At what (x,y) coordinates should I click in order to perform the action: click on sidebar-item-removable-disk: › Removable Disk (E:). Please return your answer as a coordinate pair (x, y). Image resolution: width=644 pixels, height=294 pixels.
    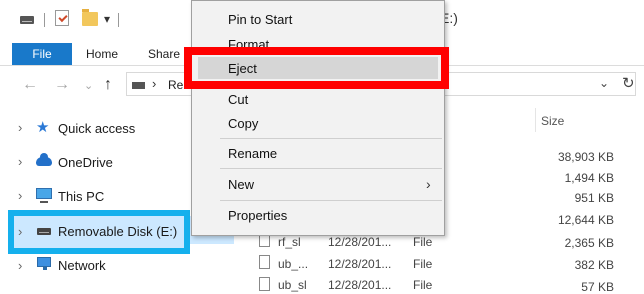
    Looking at the image, I should click on (100, 231).